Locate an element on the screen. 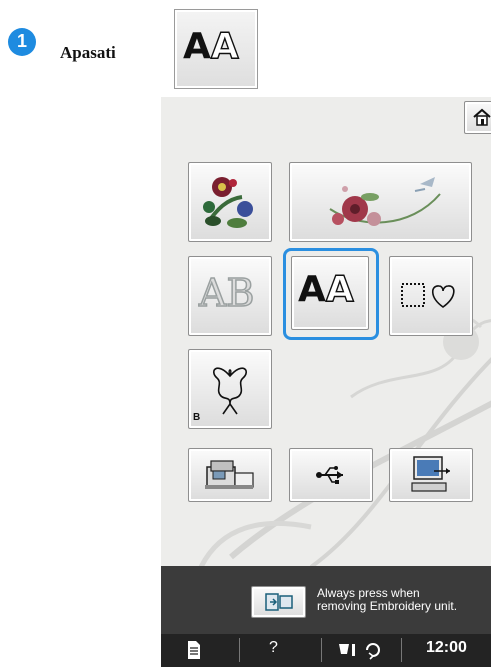 The height and width of the screenshot is (667, 491). usb-icon is located at coordinates (329, 475).